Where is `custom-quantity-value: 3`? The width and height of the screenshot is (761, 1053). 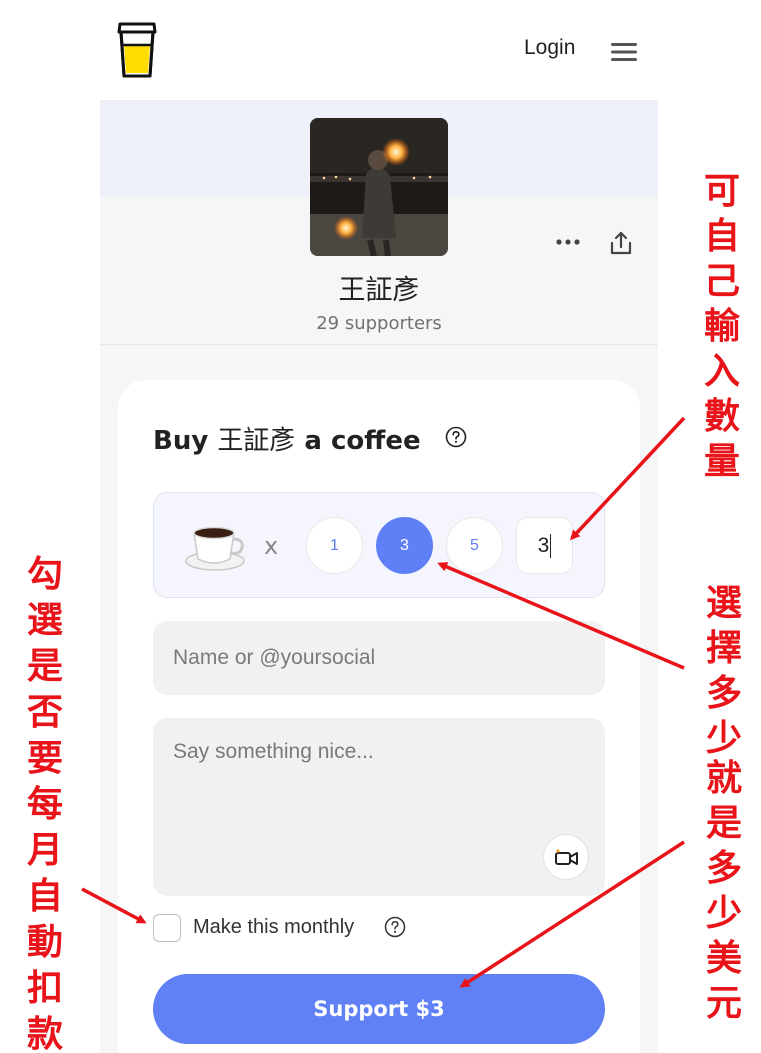
custom-quantity-value: 3 is located at coordinates (543, 545).